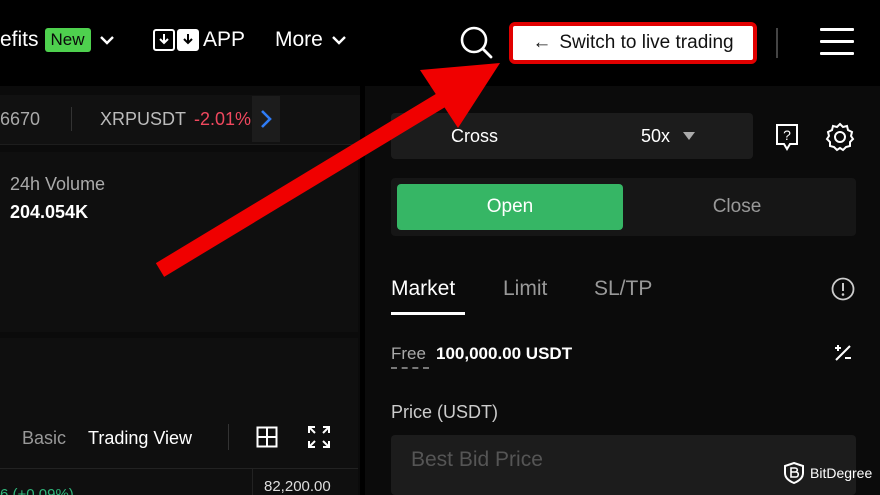  Describe the element at coordinates (252, 481) in the screenshot. I see `price-axis-border` at that location.